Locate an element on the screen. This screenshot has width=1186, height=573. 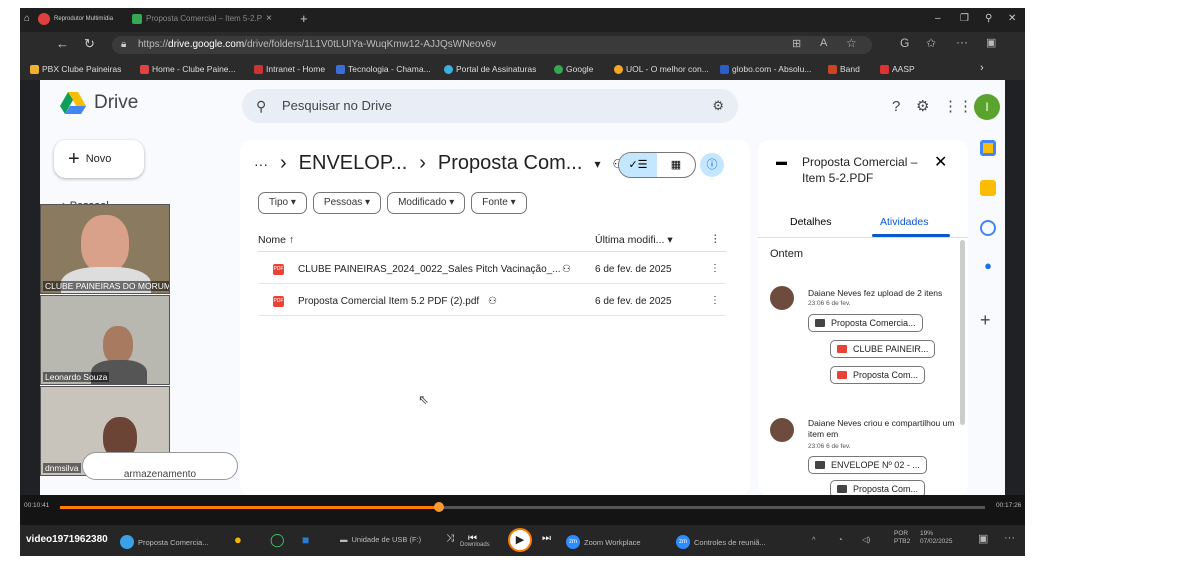
media-player-tab: Reprodutor Multimídia is located at coordinates (75, 19).